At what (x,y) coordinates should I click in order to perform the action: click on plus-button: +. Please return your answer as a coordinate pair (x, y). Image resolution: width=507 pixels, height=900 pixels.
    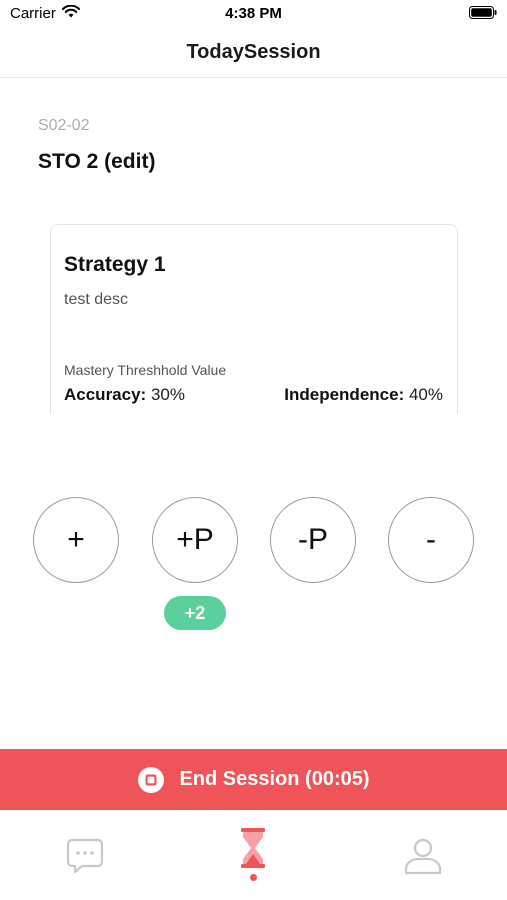
    Looking at the image, I should click on (76, 540).